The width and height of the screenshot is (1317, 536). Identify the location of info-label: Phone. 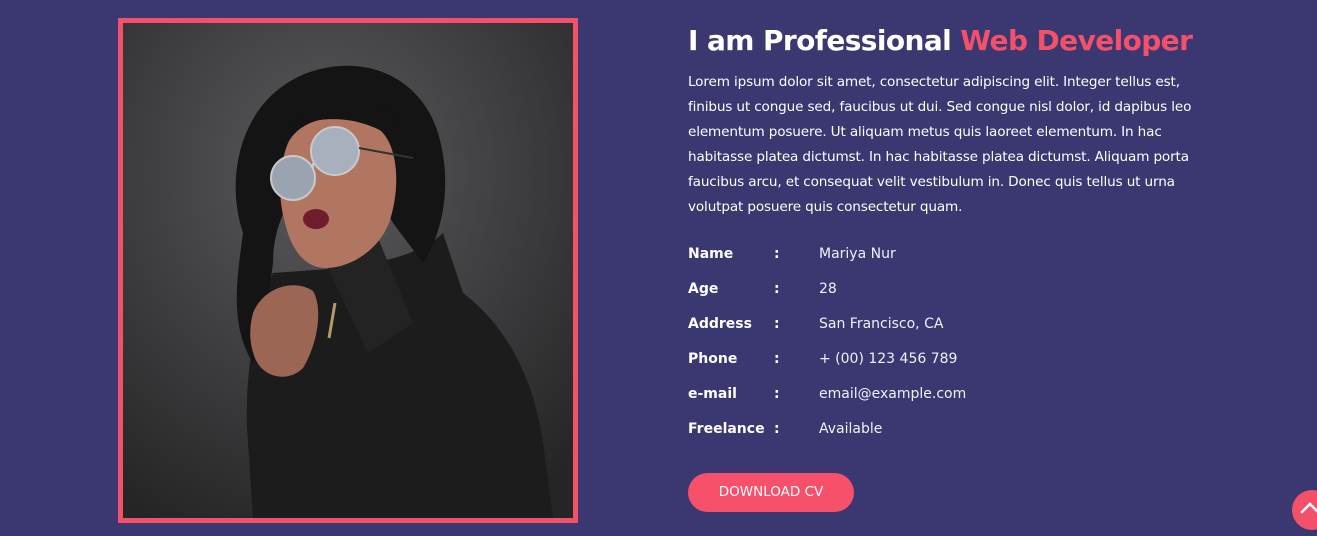
(713, 358).